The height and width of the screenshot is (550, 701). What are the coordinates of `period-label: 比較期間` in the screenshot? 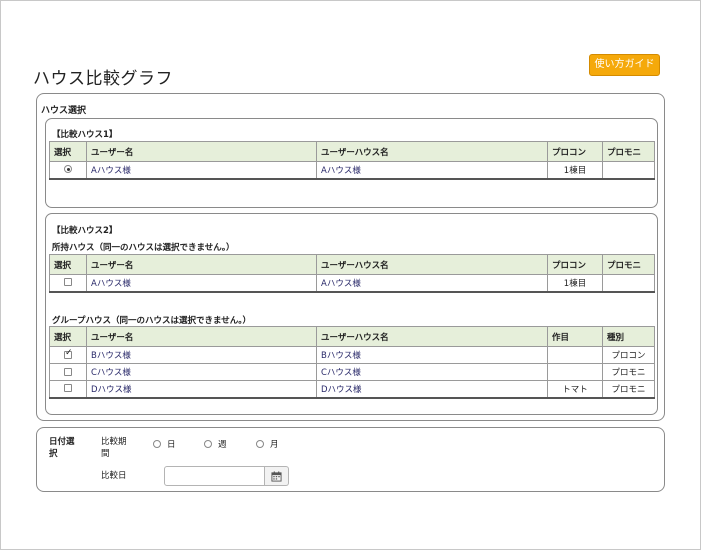 It's located at (114, 448).